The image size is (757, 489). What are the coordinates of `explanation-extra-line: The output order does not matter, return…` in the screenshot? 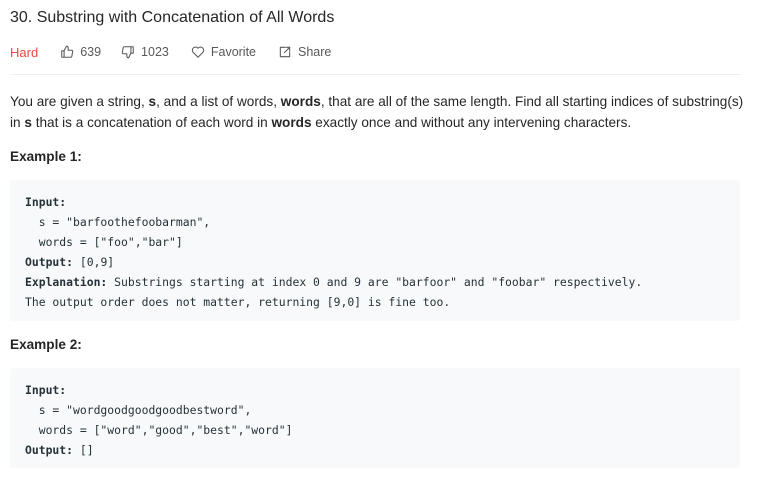 It's located at (238, 302).